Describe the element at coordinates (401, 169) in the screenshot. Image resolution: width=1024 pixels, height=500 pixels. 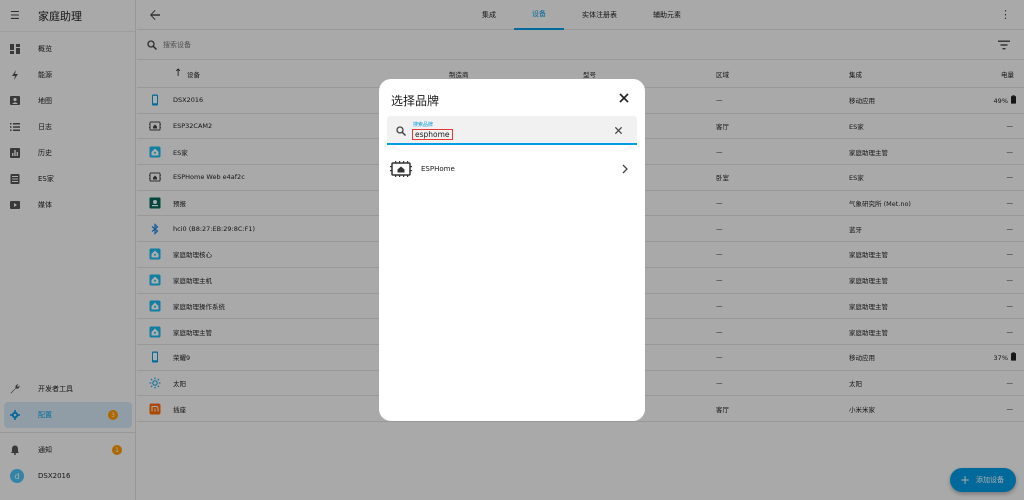
I see `esphome-chip-icon` at that location.